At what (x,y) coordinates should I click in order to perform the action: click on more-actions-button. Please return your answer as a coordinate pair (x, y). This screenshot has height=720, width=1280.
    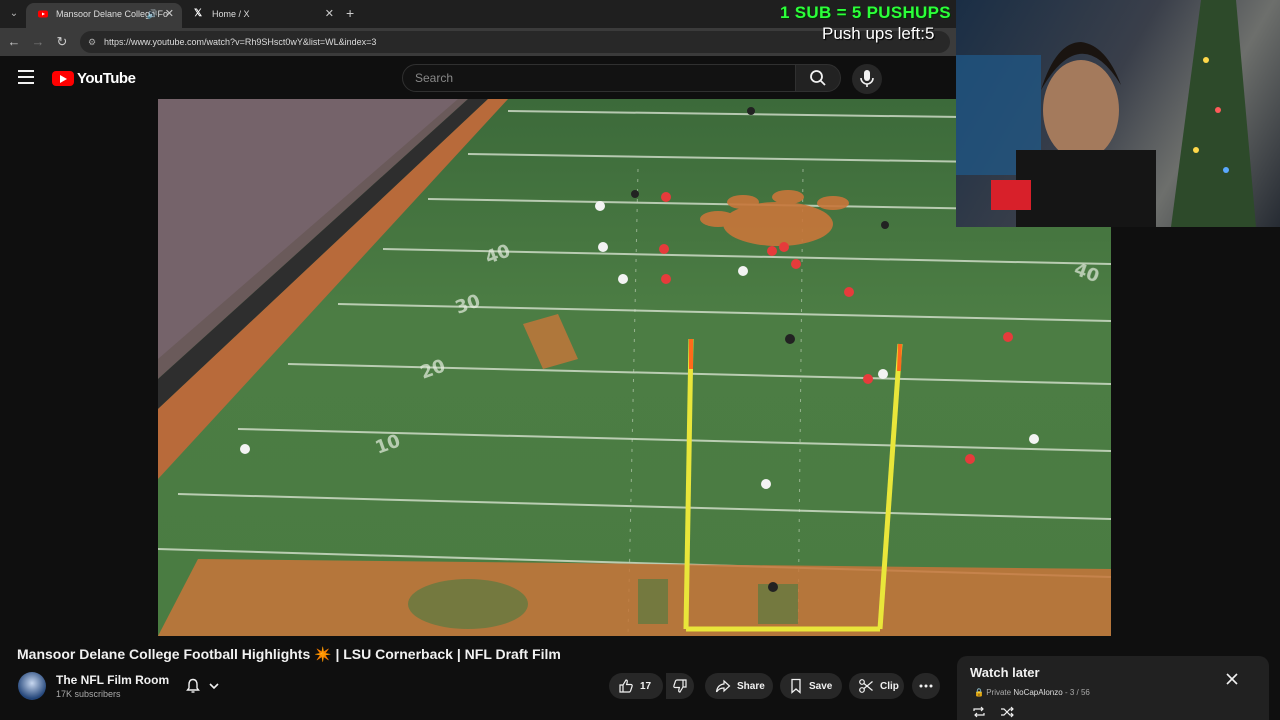
    Looking at the image, I should click on (926, 686).